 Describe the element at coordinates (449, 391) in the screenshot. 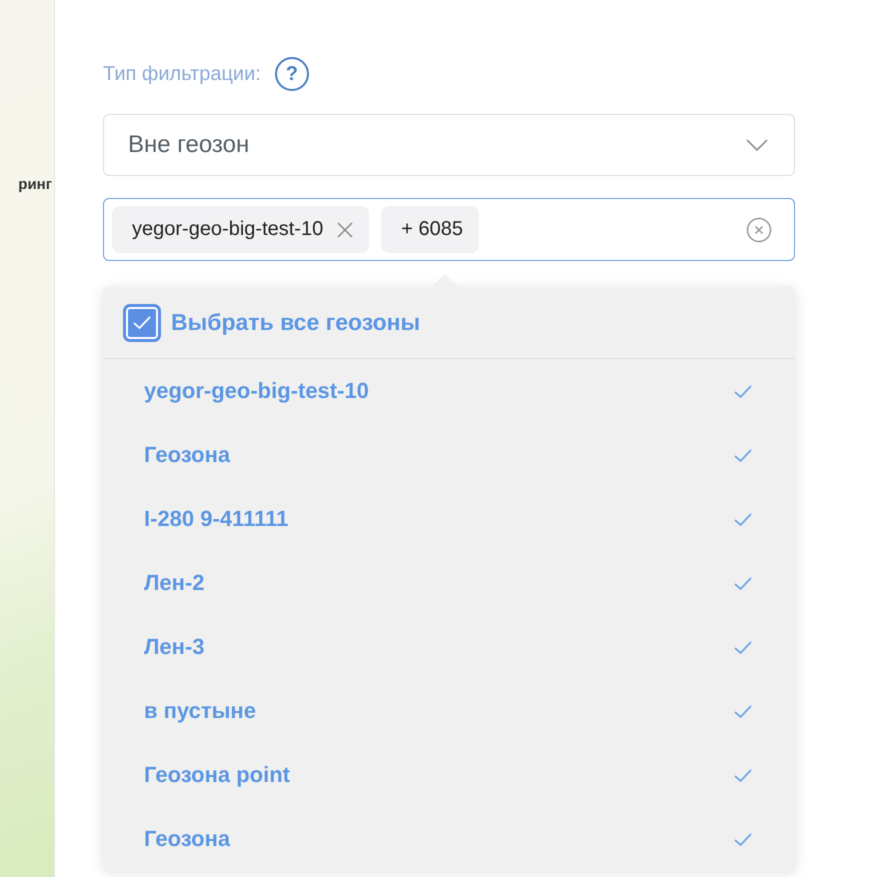

I see `geozone-option: yegor-geo-big-test-10` at that location.